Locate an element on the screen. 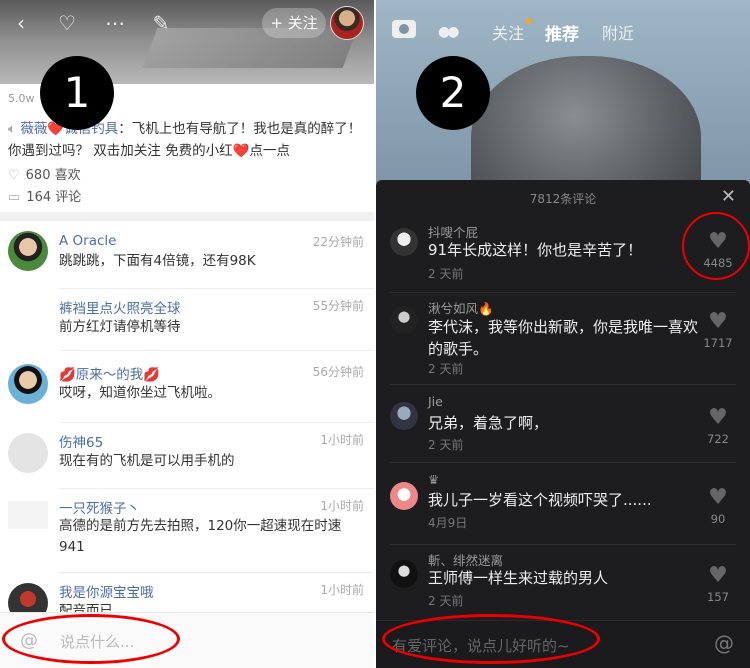 The height and width of the screenshot is (668, 750). author-avatar is located at coordinates (347, 23).